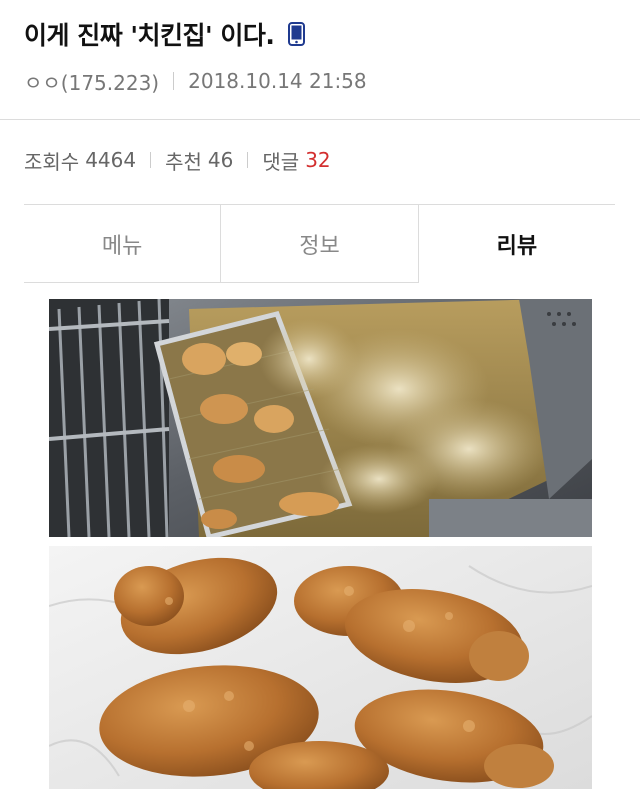 This screenshot has height=789, width=640. What do you see at coordinates (174, 81) in the screenshot?
I see `meta-divider` at bounding box center [174, 81].